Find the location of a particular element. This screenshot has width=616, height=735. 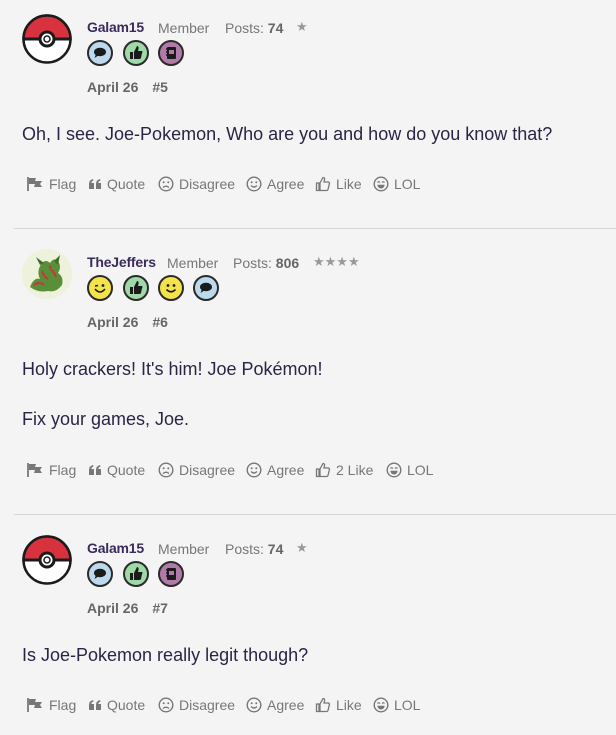

post-count-value: 806 is located at coordinates (287, 263).